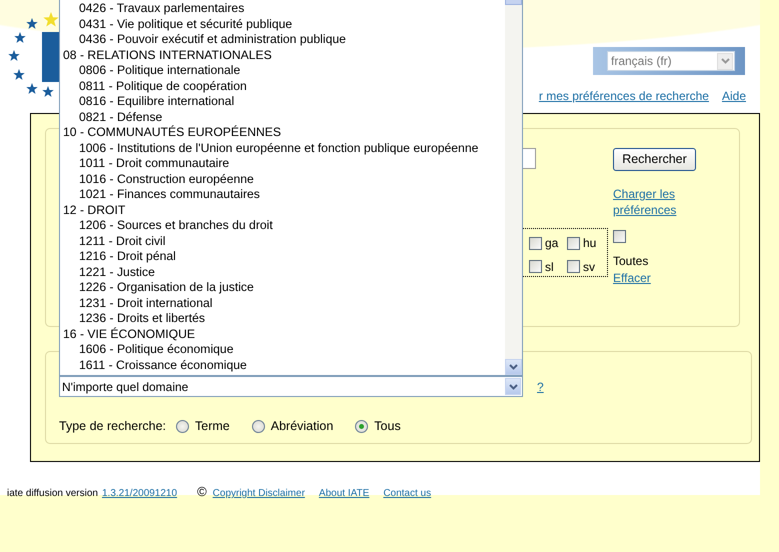  I want to click on dropdown-option: 12 - DROIT, so click(282, 210).